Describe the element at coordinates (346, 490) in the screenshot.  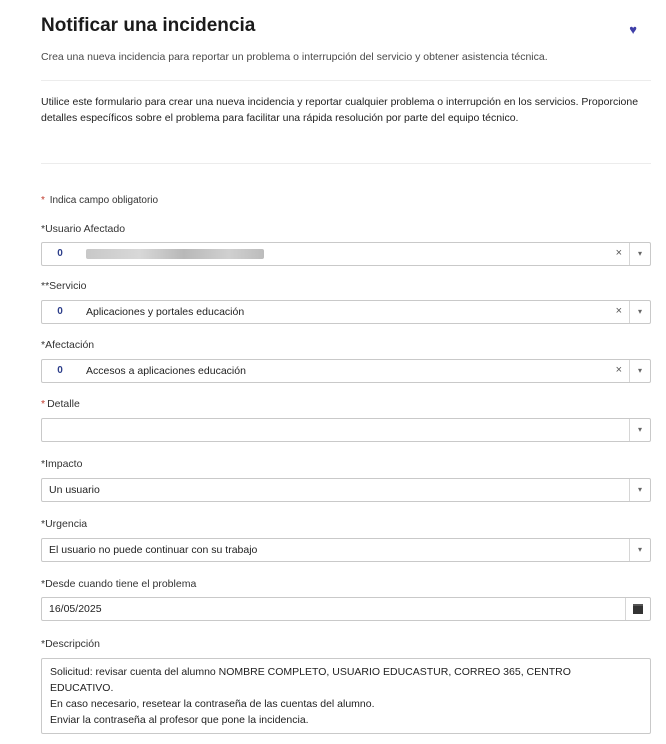
I see `impacto-field: Un usuario ▾` at that location.